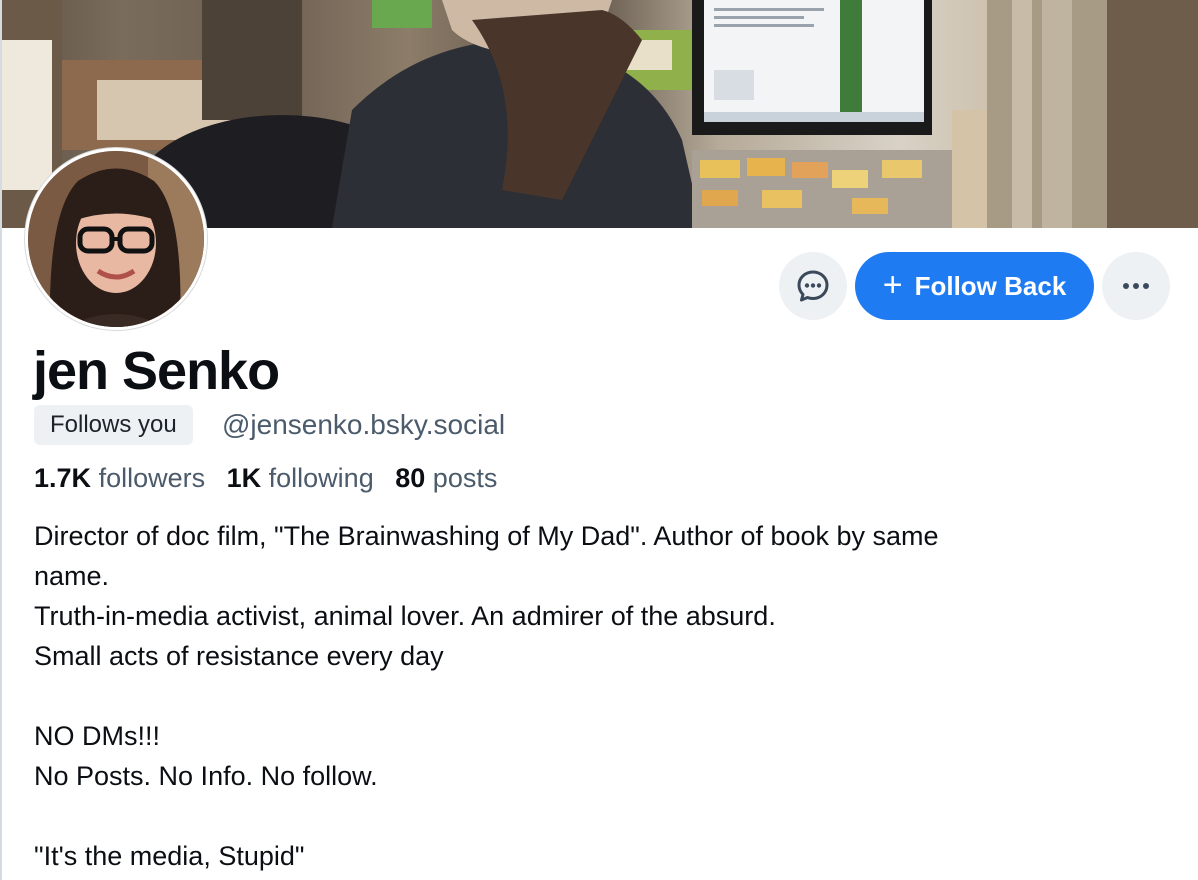 This screenshot has width=1198, height=880. I want to click on followers-label: followers, so click(152, 478).